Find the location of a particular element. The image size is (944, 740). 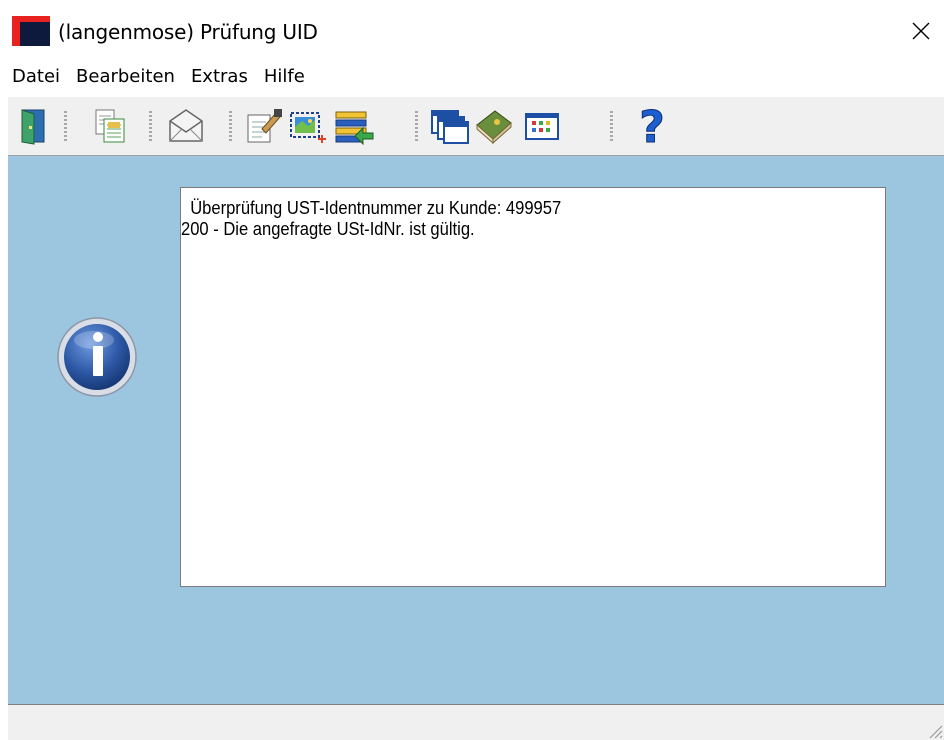

copy-document-button is located at coordinates (110, 126).